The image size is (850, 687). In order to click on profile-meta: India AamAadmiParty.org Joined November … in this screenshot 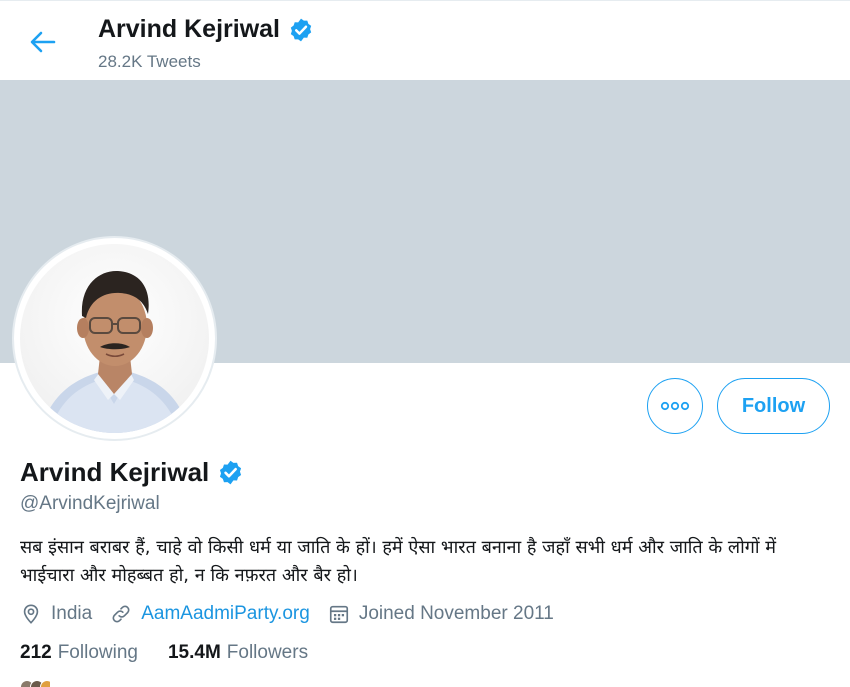, I will do `click(296, 614)`.